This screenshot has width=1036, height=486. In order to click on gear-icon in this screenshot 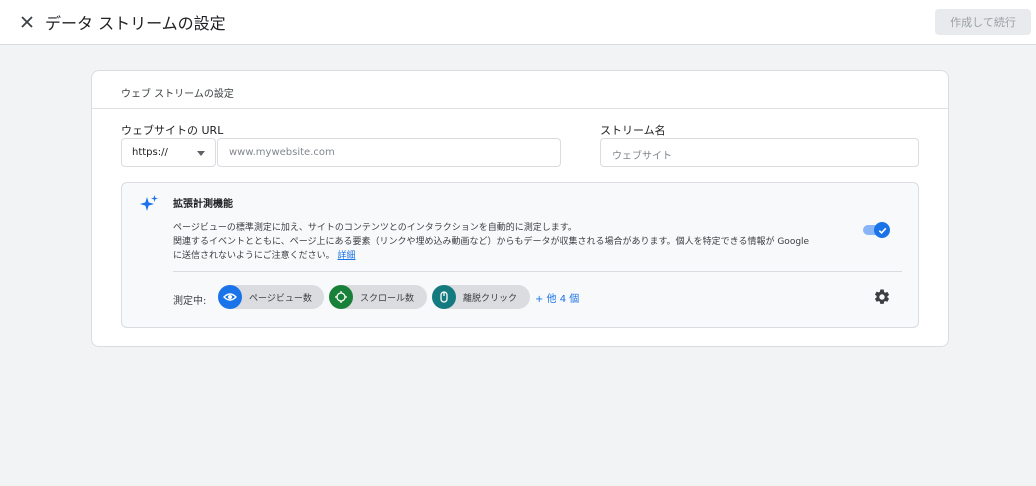, I will do `click(882, 297)`.